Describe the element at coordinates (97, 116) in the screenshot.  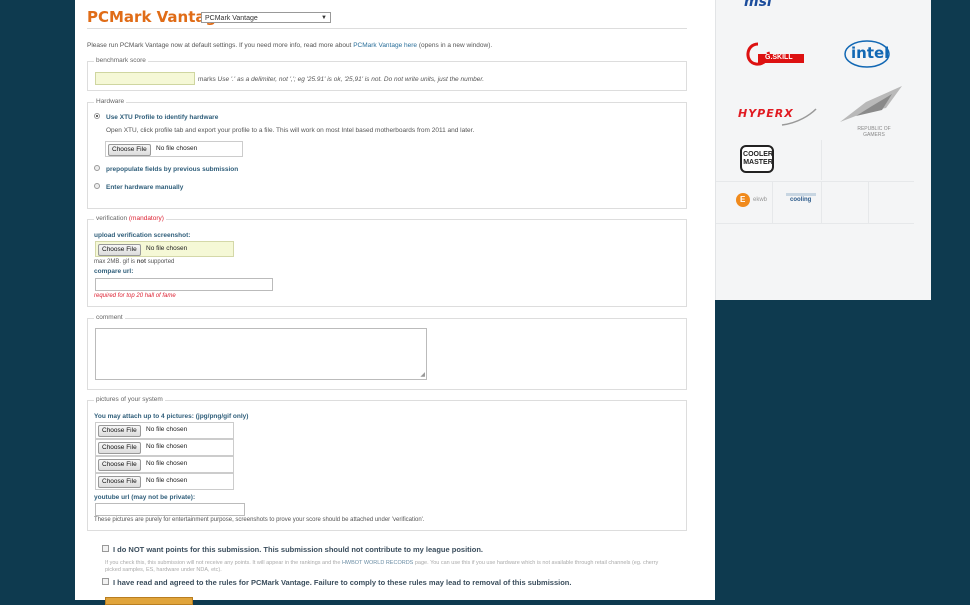
I see `radio-xtu` at that location.